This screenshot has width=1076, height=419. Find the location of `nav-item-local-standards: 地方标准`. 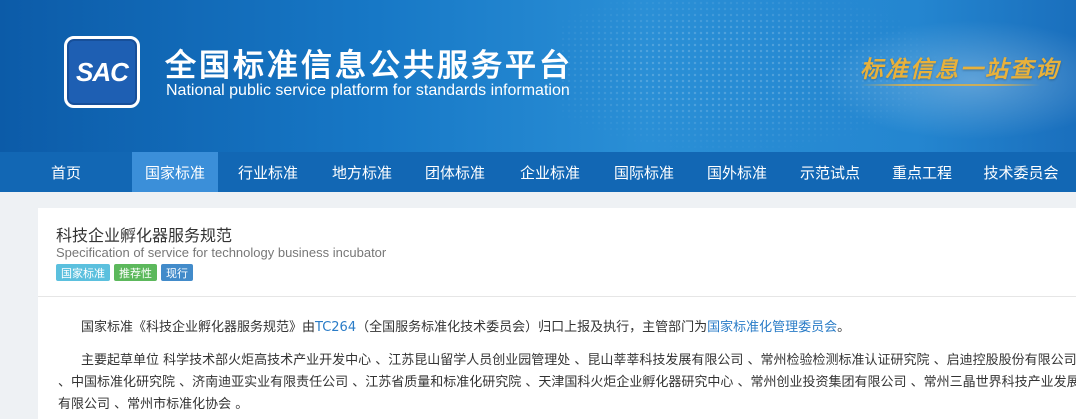

nav-item-local-standards: 地方标准 is located at coordinates (362, 172).